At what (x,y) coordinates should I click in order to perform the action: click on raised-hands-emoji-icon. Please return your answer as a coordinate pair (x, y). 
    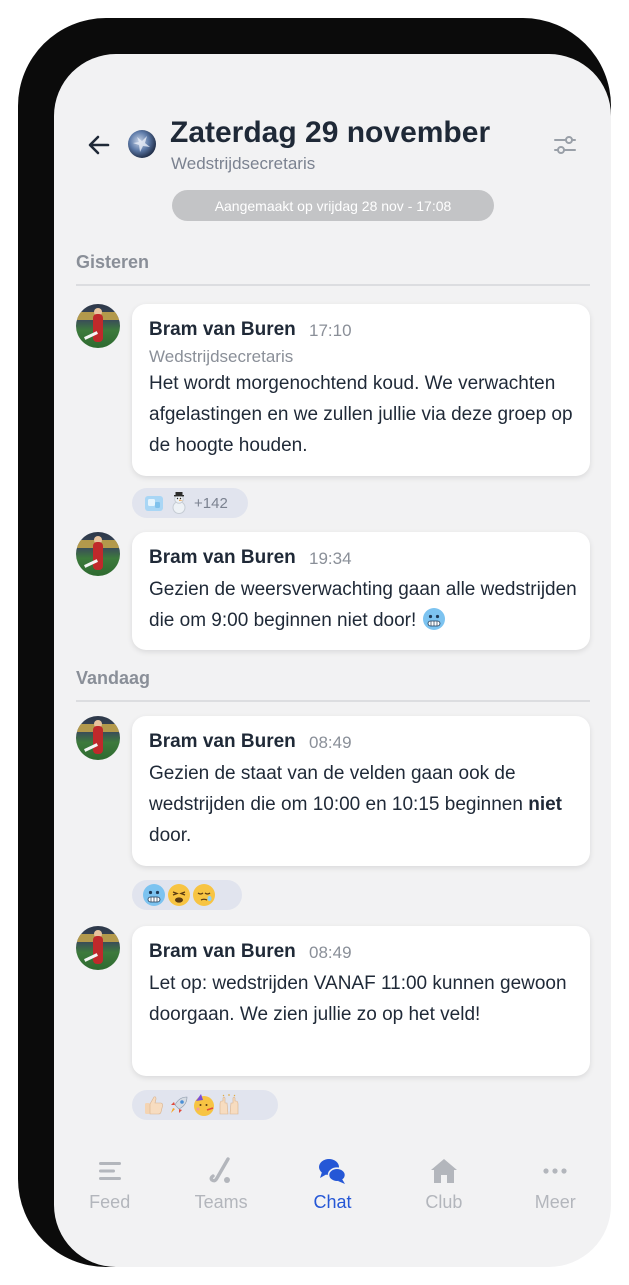
    Looking at the image, I should click on (229, 1105).